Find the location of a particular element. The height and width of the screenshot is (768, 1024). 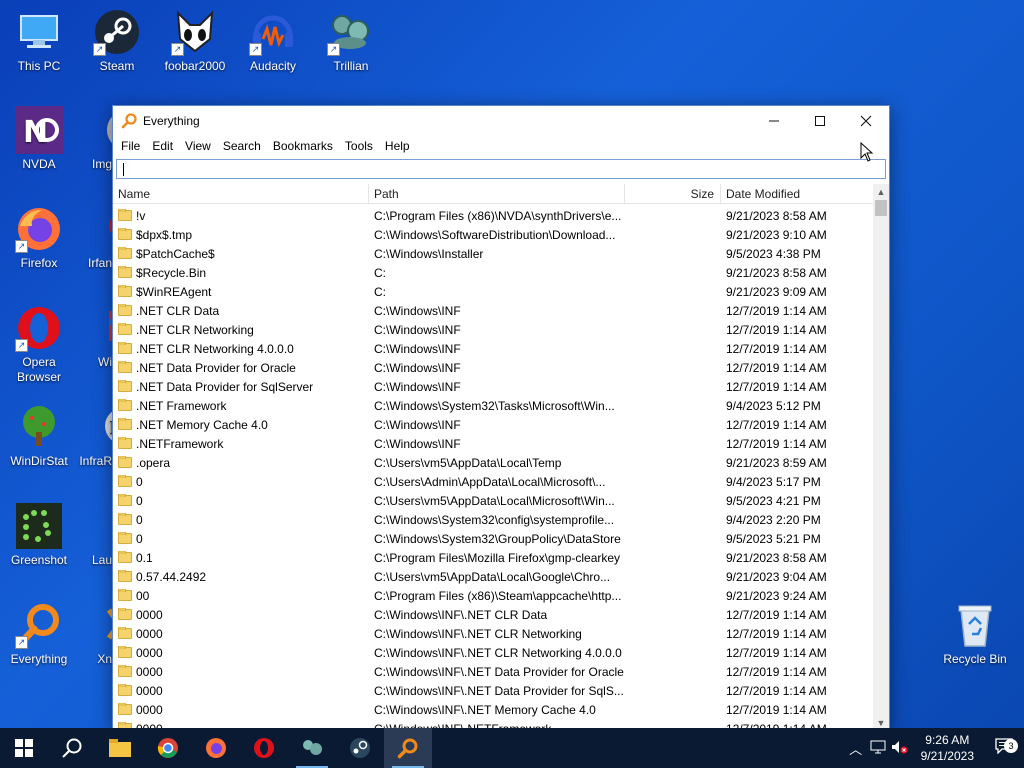

result-name-cell: 0000 is located at coordinates (241, 690).